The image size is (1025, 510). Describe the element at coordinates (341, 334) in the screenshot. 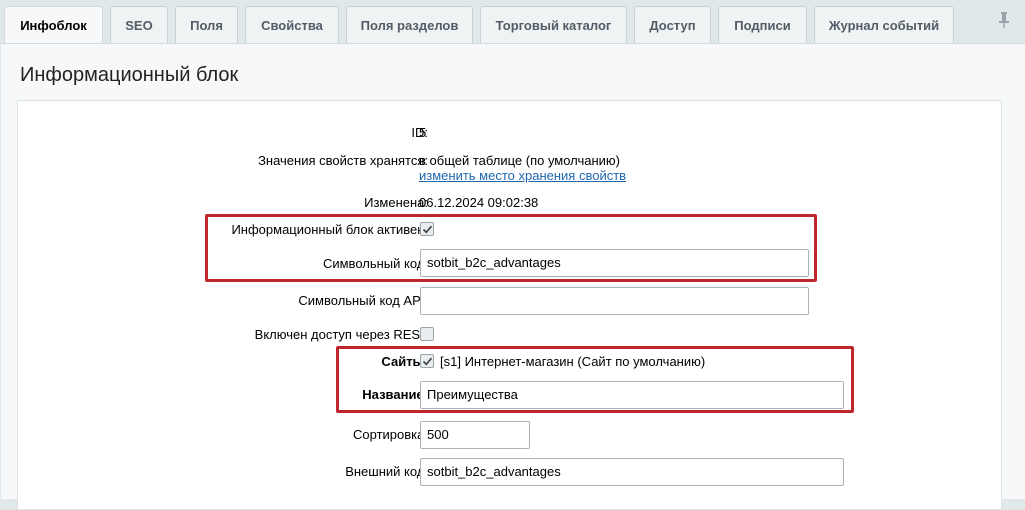

I see `rest-label: Включен доступ через REST` at that location.